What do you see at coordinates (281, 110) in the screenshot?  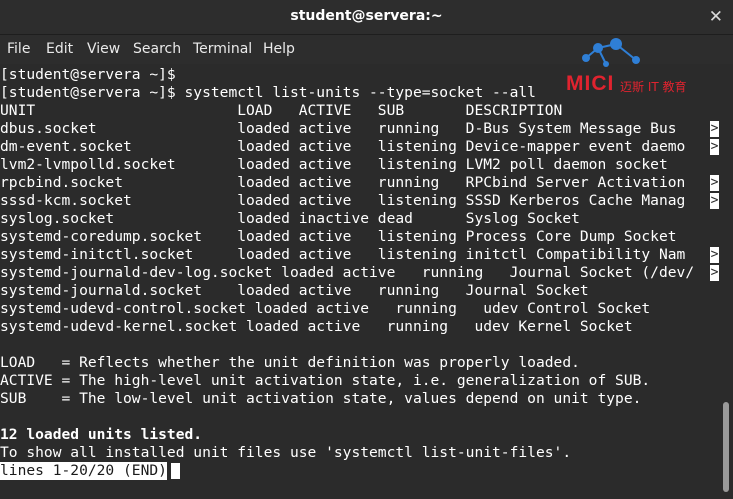 I see `terminal-line: UNIT LOAD ACTIVE SUB DESCRIPTION` at bounding box center [281, 110].